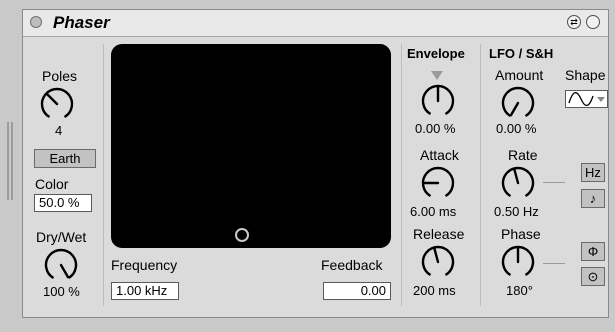 This screenshot has height=332, width=615. Describe the element at coordinates (438, 101) in the screenshot. I see `envelope-amount-knob` at that location.